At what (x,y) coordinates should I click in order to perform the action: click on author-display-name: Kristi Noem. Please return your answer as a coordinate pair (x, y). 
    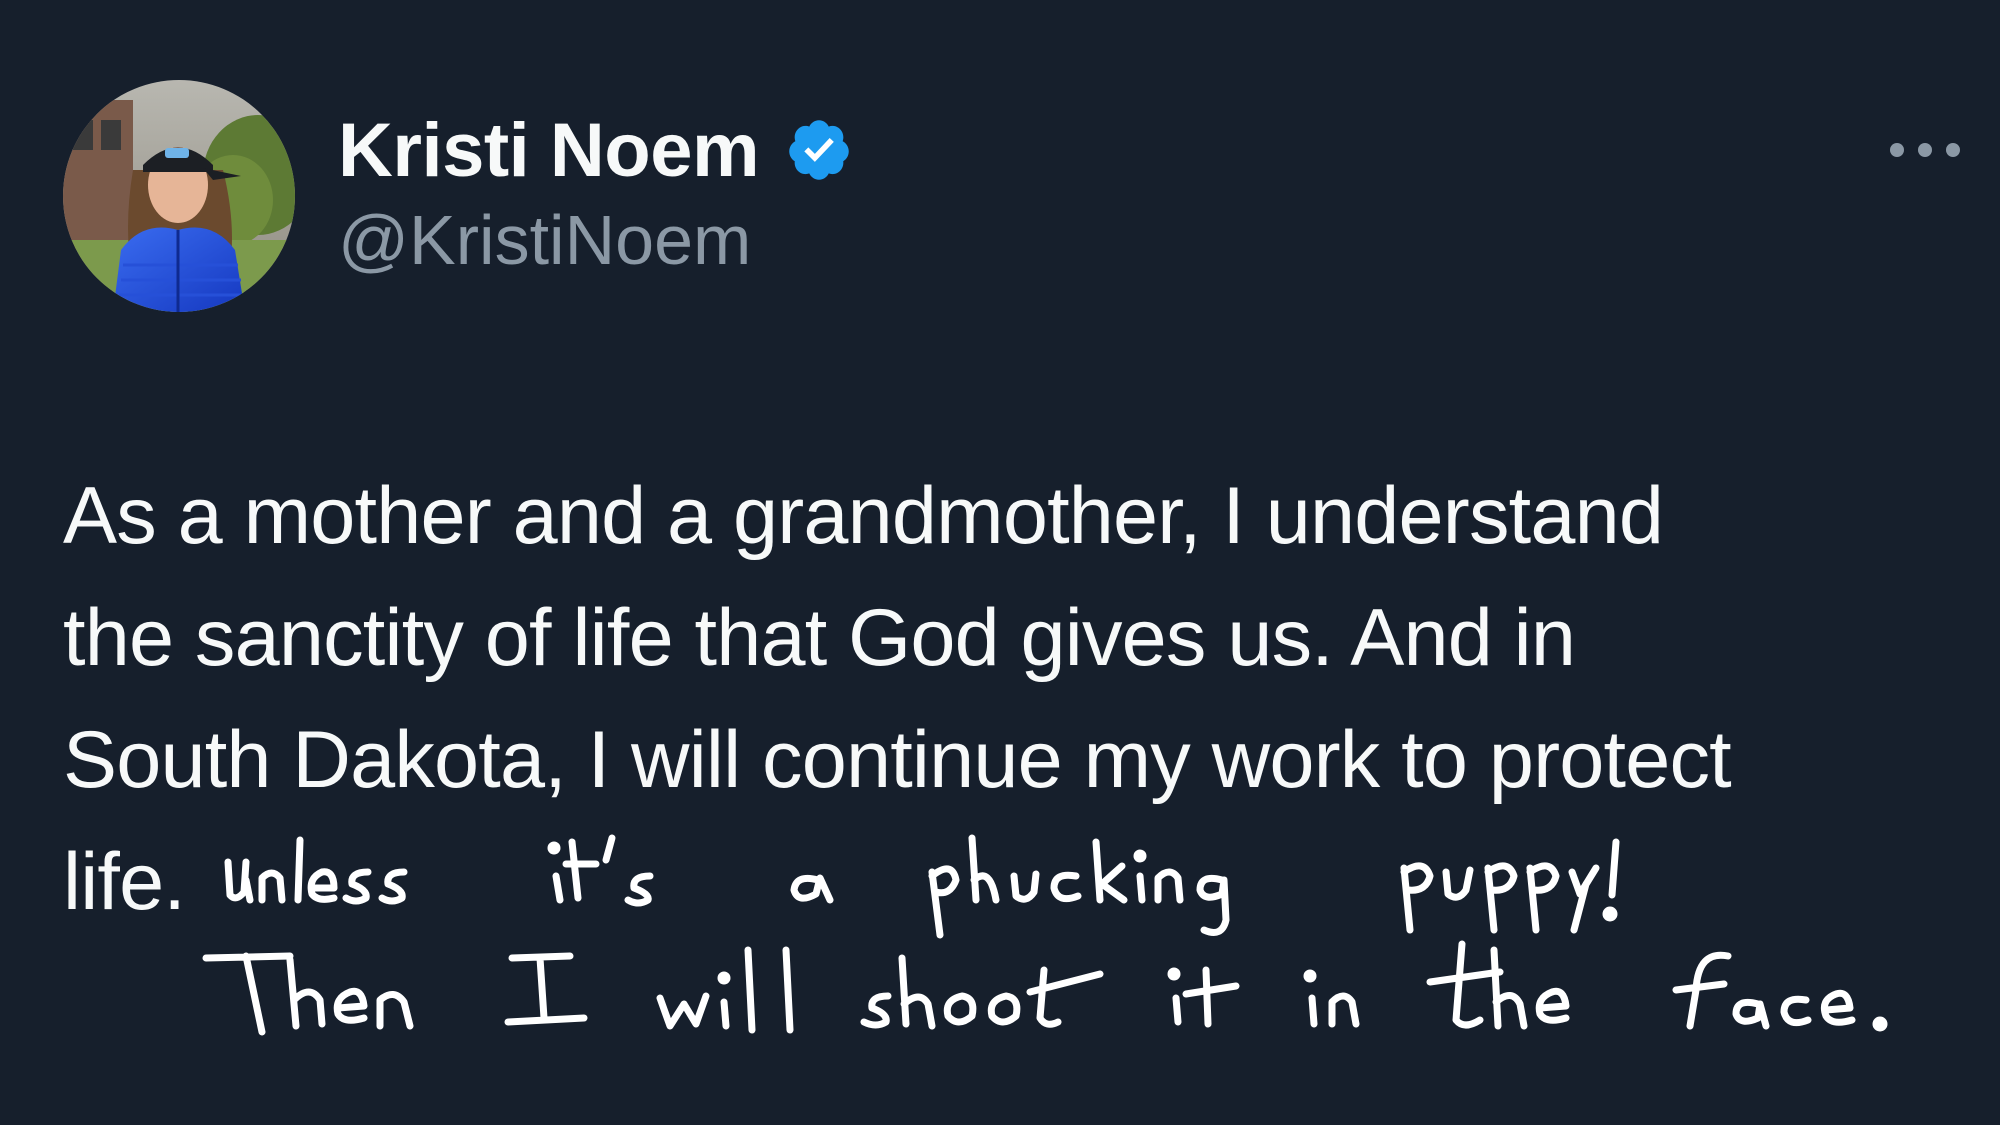
    Looking at the image, I should click on (549, 150).